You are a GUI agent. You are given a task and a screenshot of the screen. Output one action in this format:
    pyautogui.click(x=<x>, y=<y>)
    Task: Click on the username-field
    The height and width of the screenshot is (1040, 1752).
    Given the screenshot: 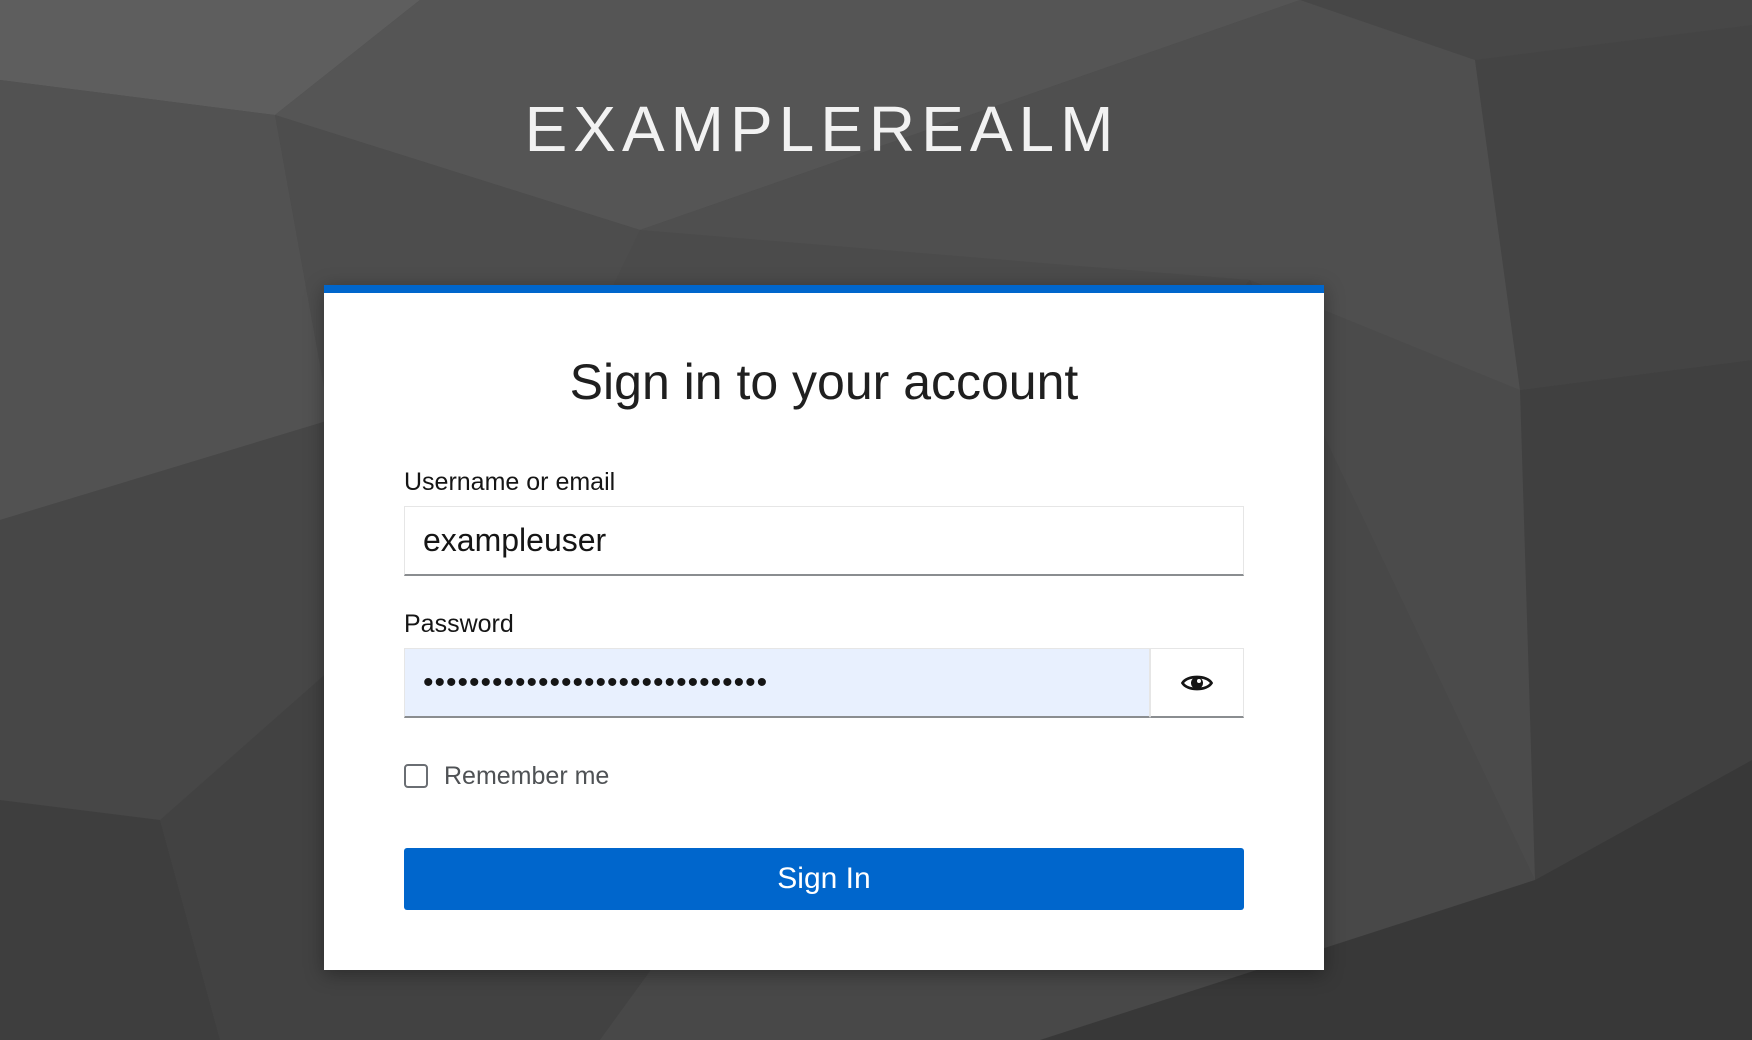 What is the action you would take?
    pyautogui.click(x=824, y=541)
    